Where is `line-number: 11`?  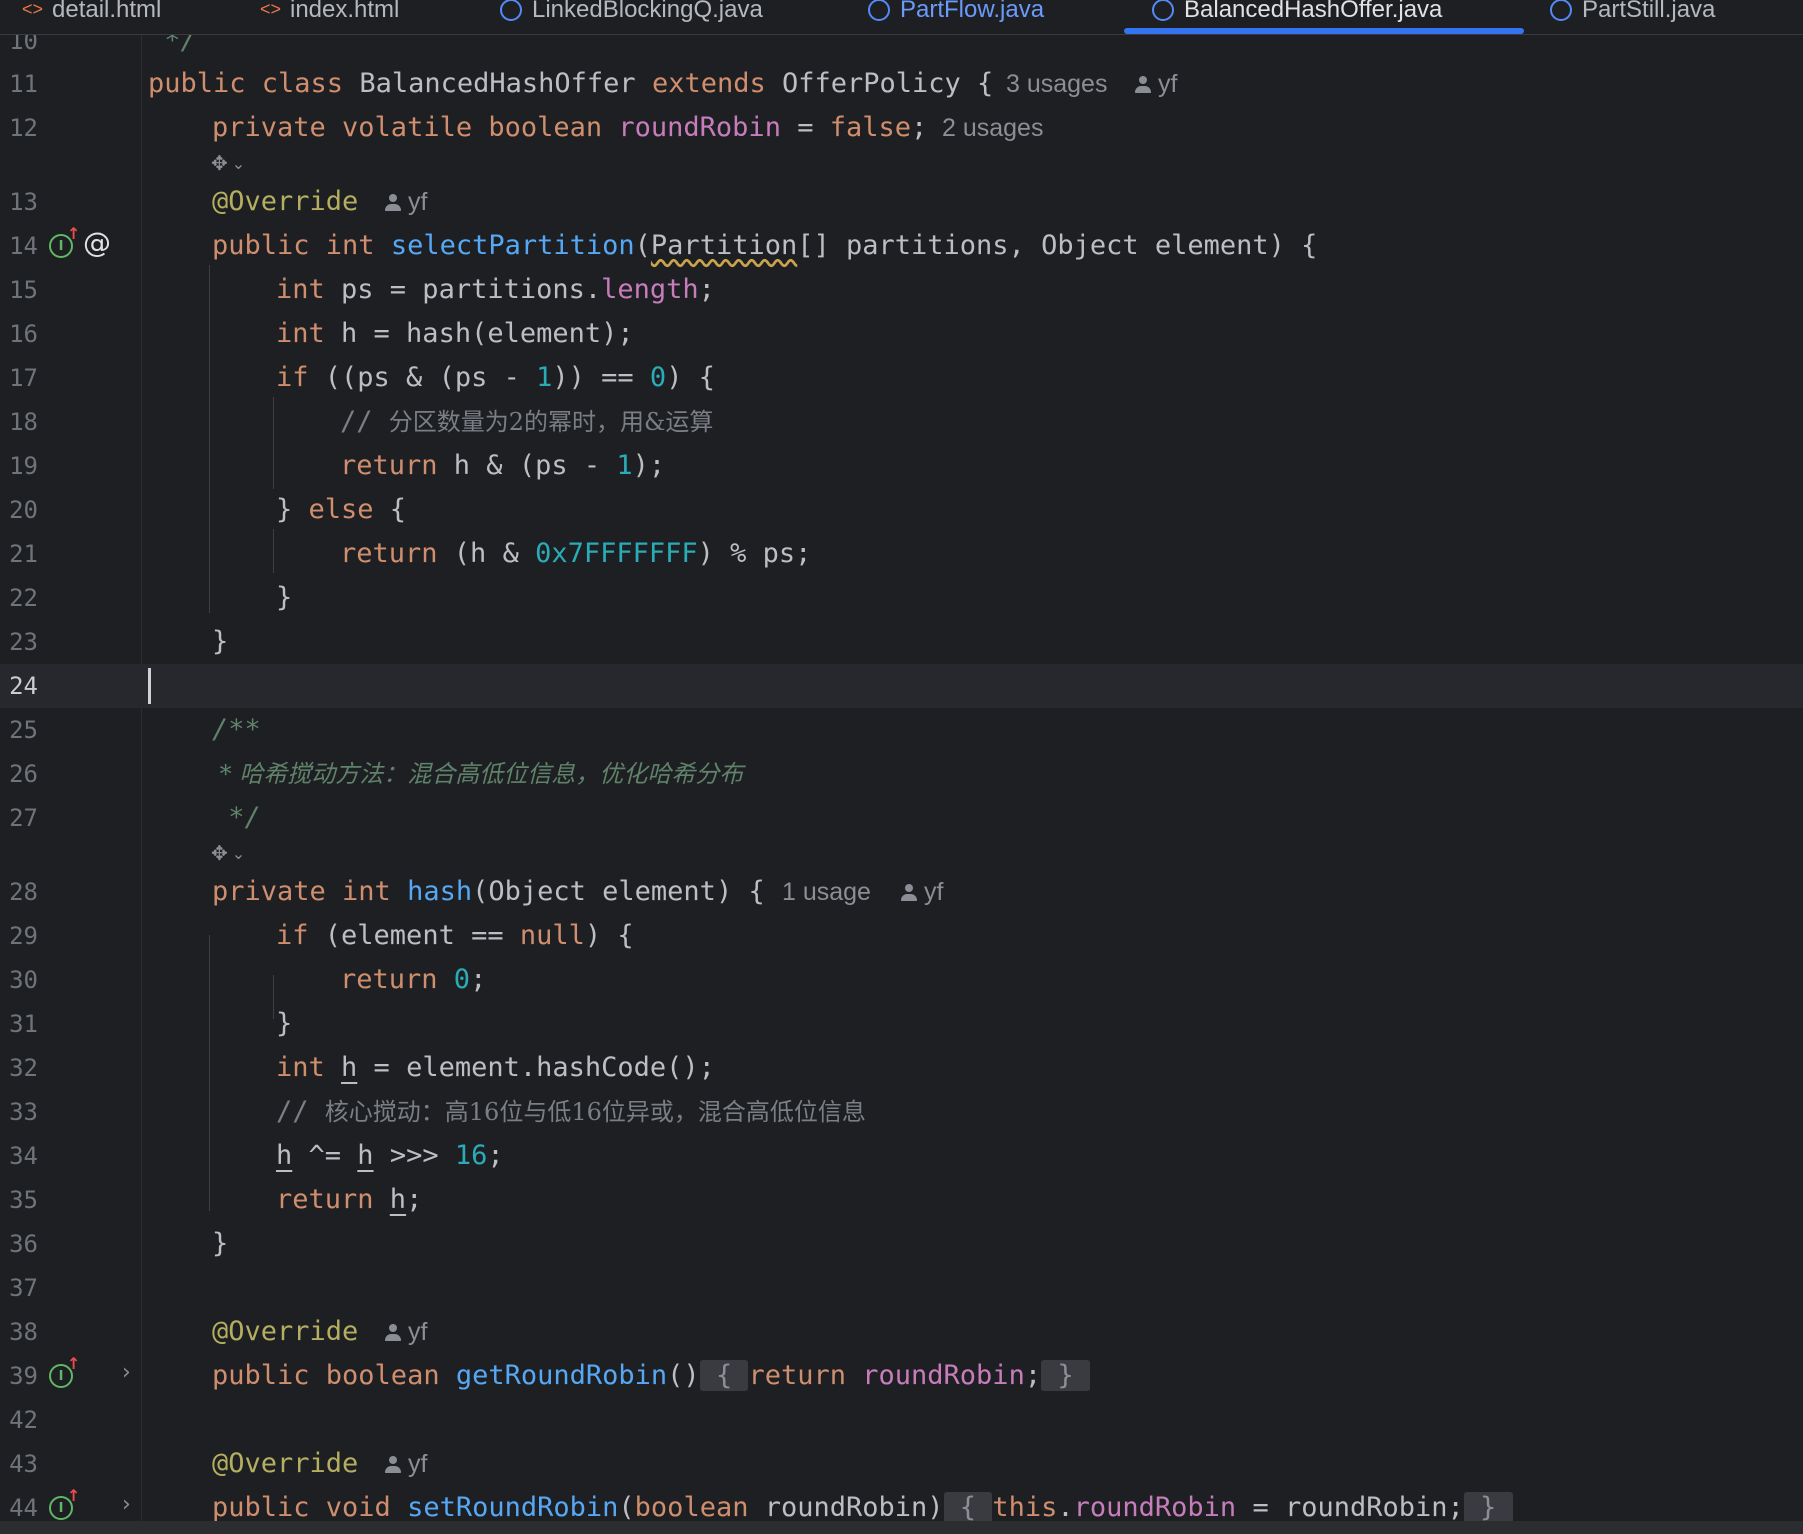 line-number: 11 is located at coordinates (23, 84).